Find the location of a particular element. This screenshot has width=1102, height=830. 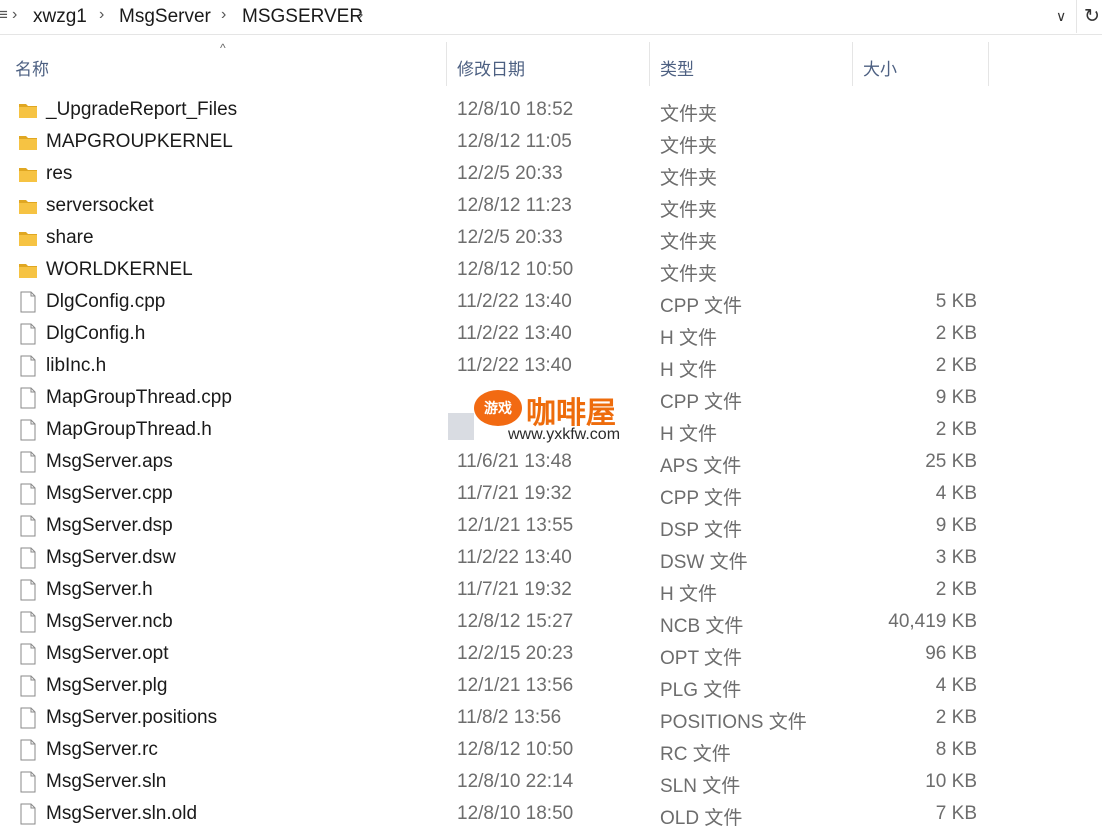

folder-row: res 12/2/5 20:33 文件夹 is located at coordinates (551, 174).